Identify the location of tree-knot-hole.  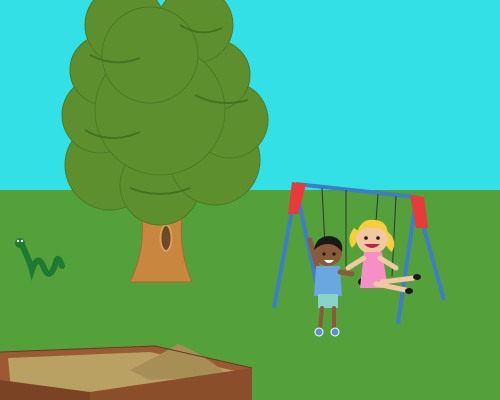
(166, 238).